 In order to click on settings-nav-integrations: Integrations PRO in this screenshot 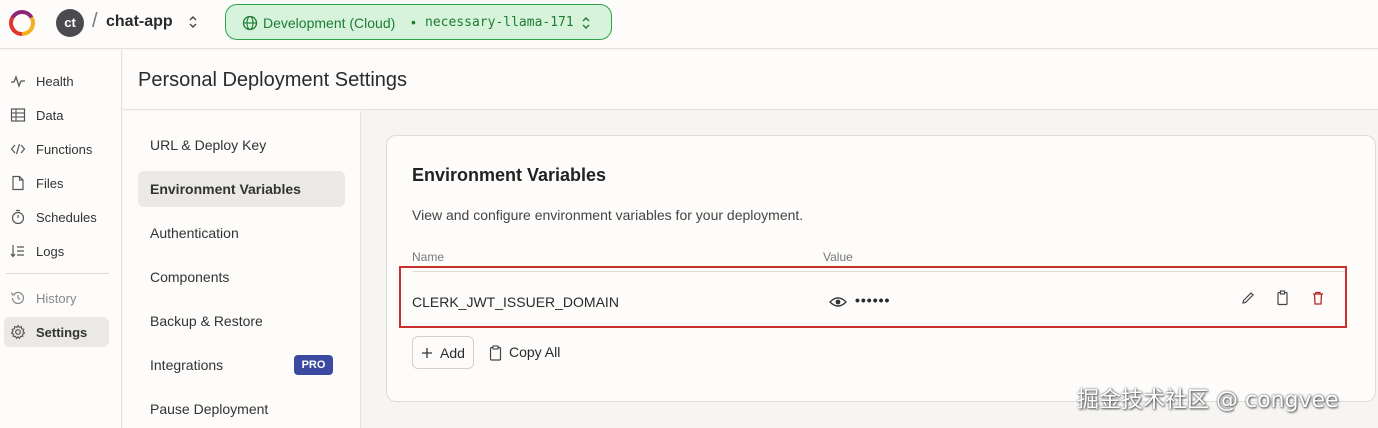, I will do `click(241, 365)`.